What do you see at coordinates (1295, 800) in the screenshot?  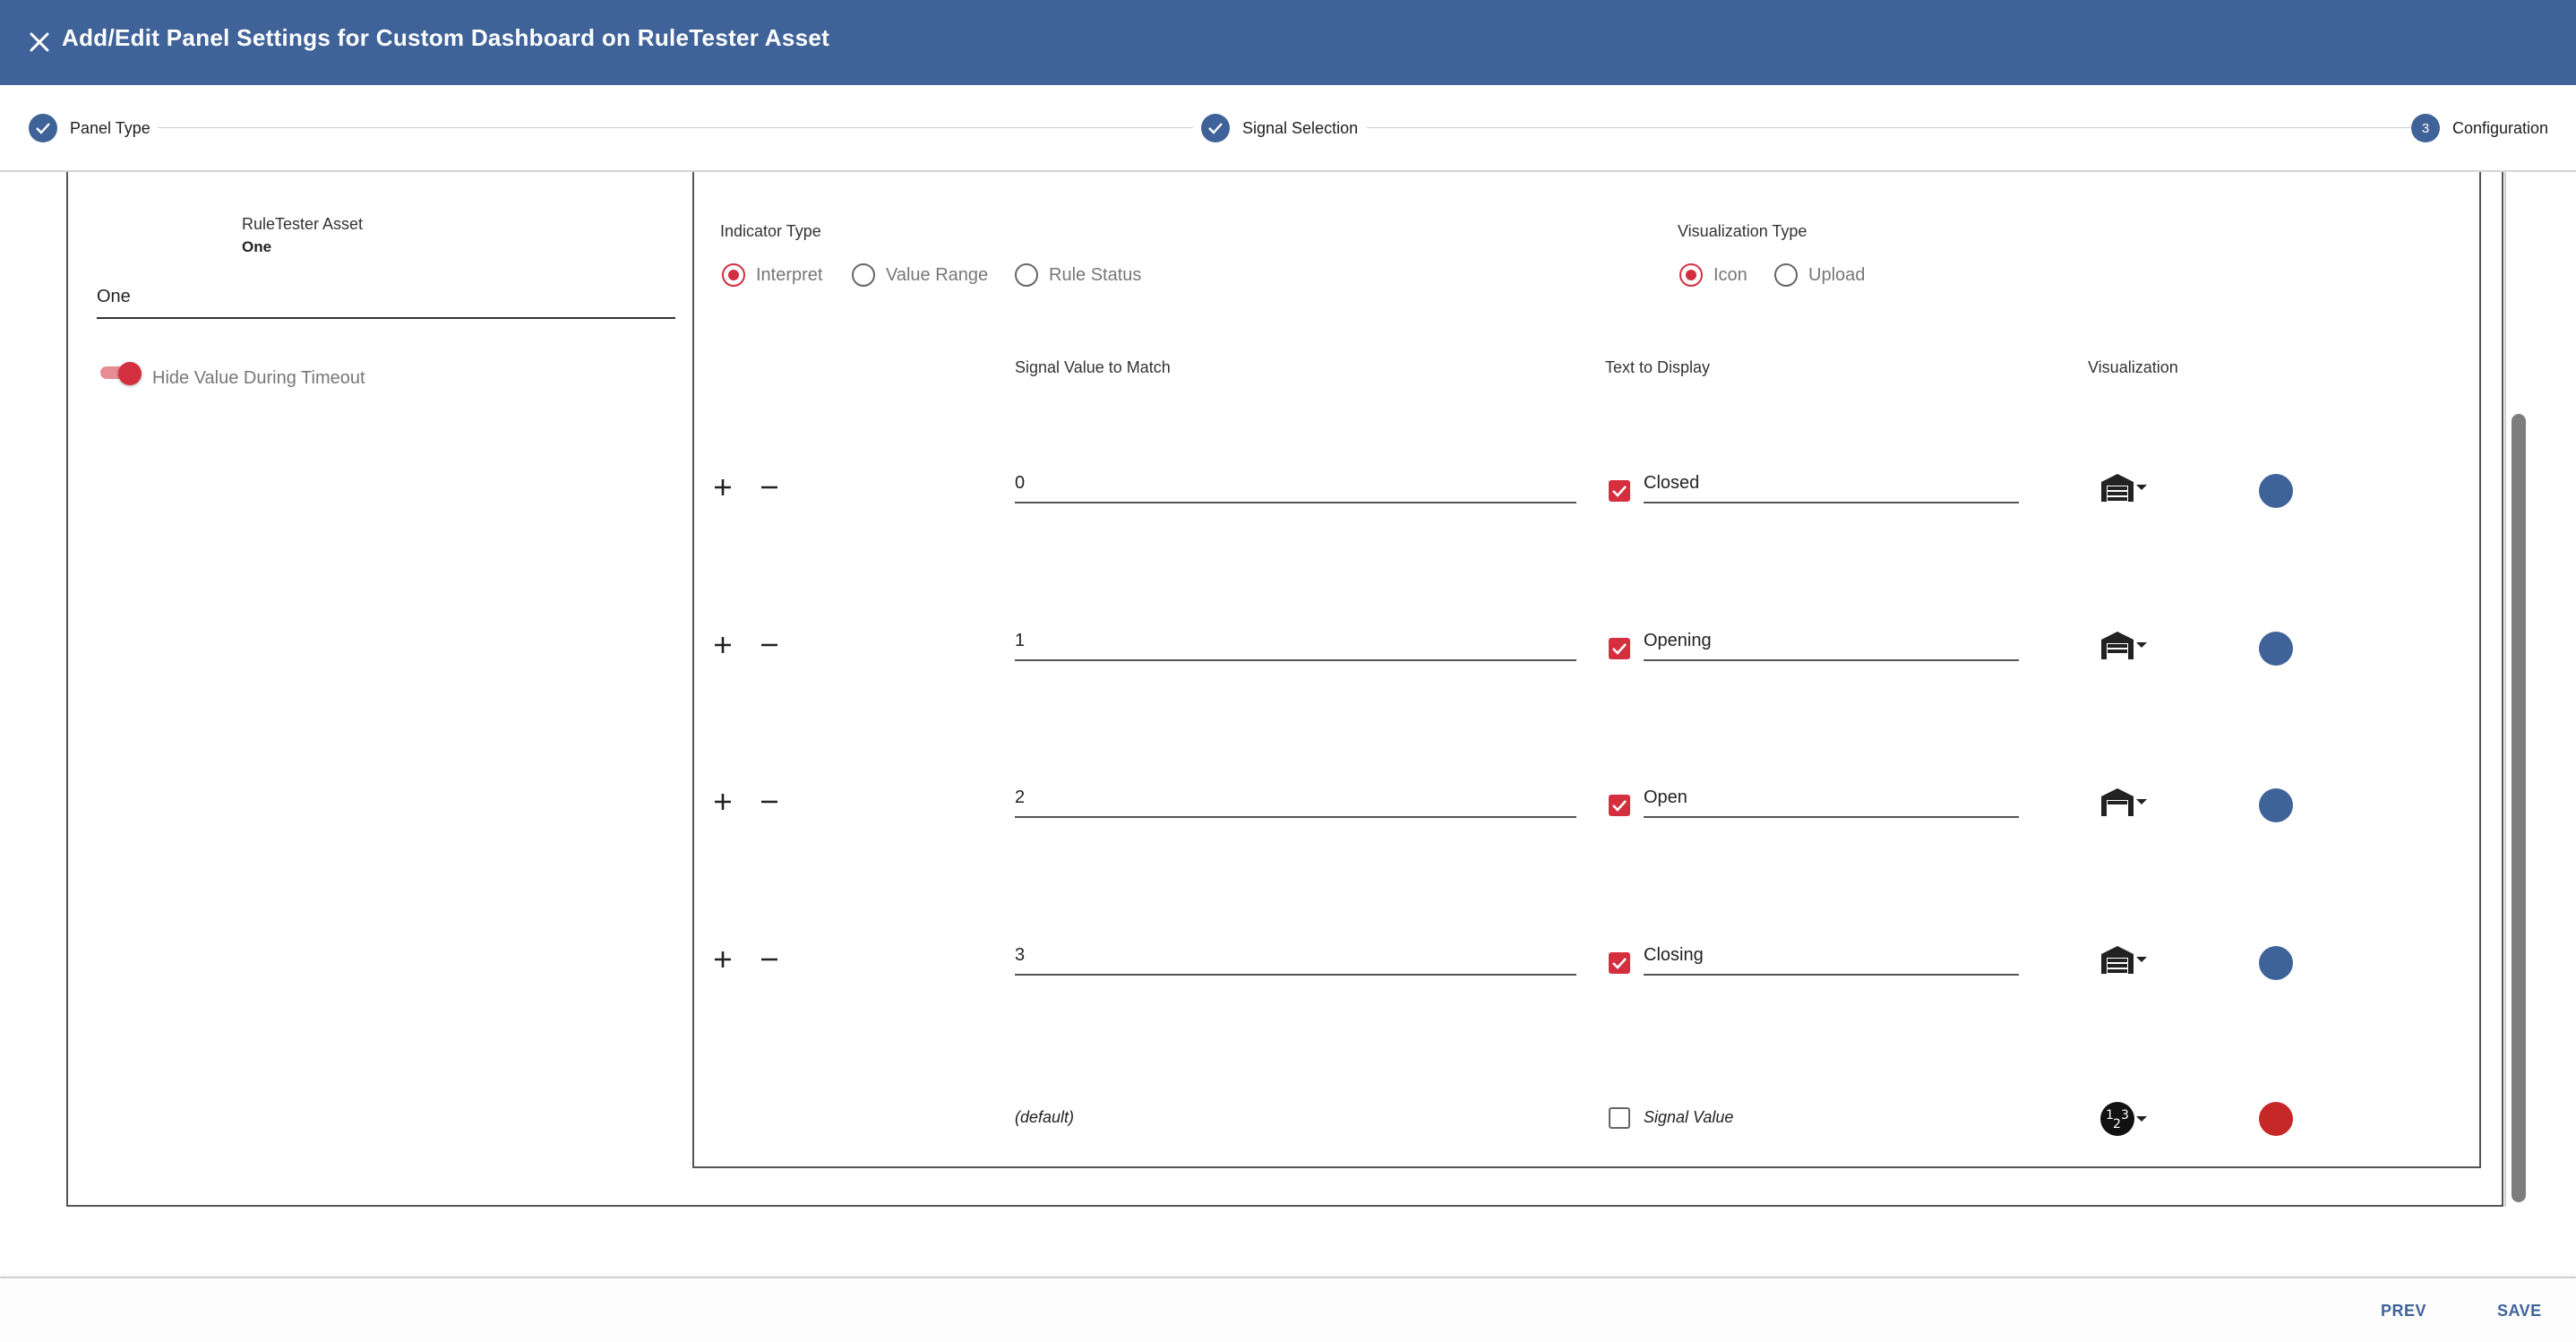 I see `signal-value-input: 2` at bounding box center [1295, 800].